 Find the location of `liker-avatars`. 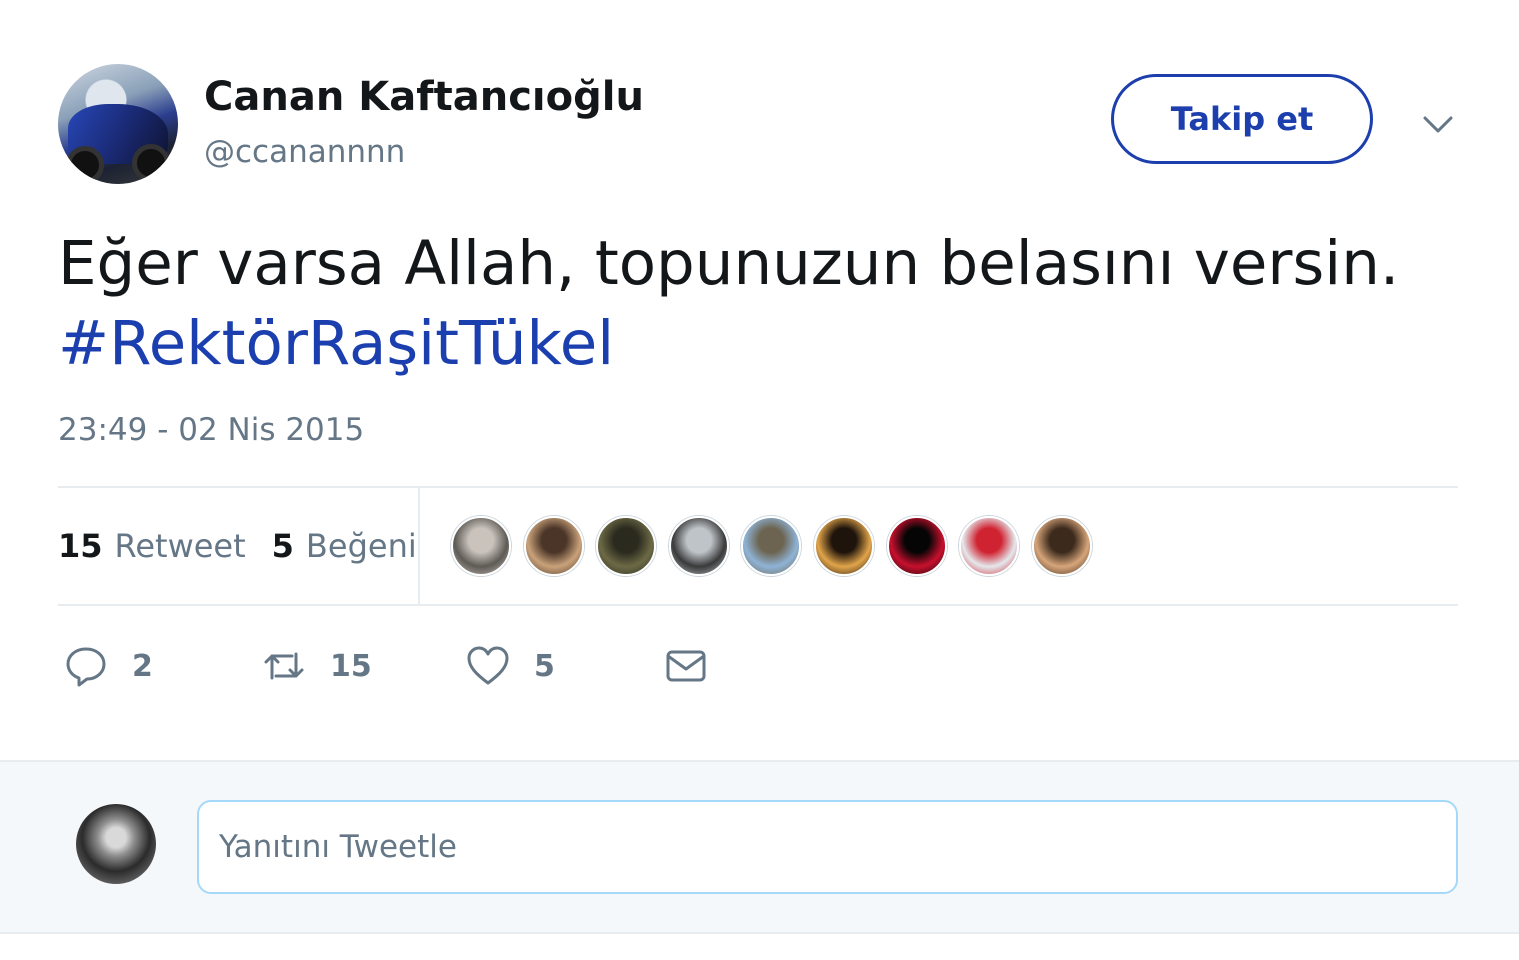

liker-avatars is located at coordinates (777, 546).